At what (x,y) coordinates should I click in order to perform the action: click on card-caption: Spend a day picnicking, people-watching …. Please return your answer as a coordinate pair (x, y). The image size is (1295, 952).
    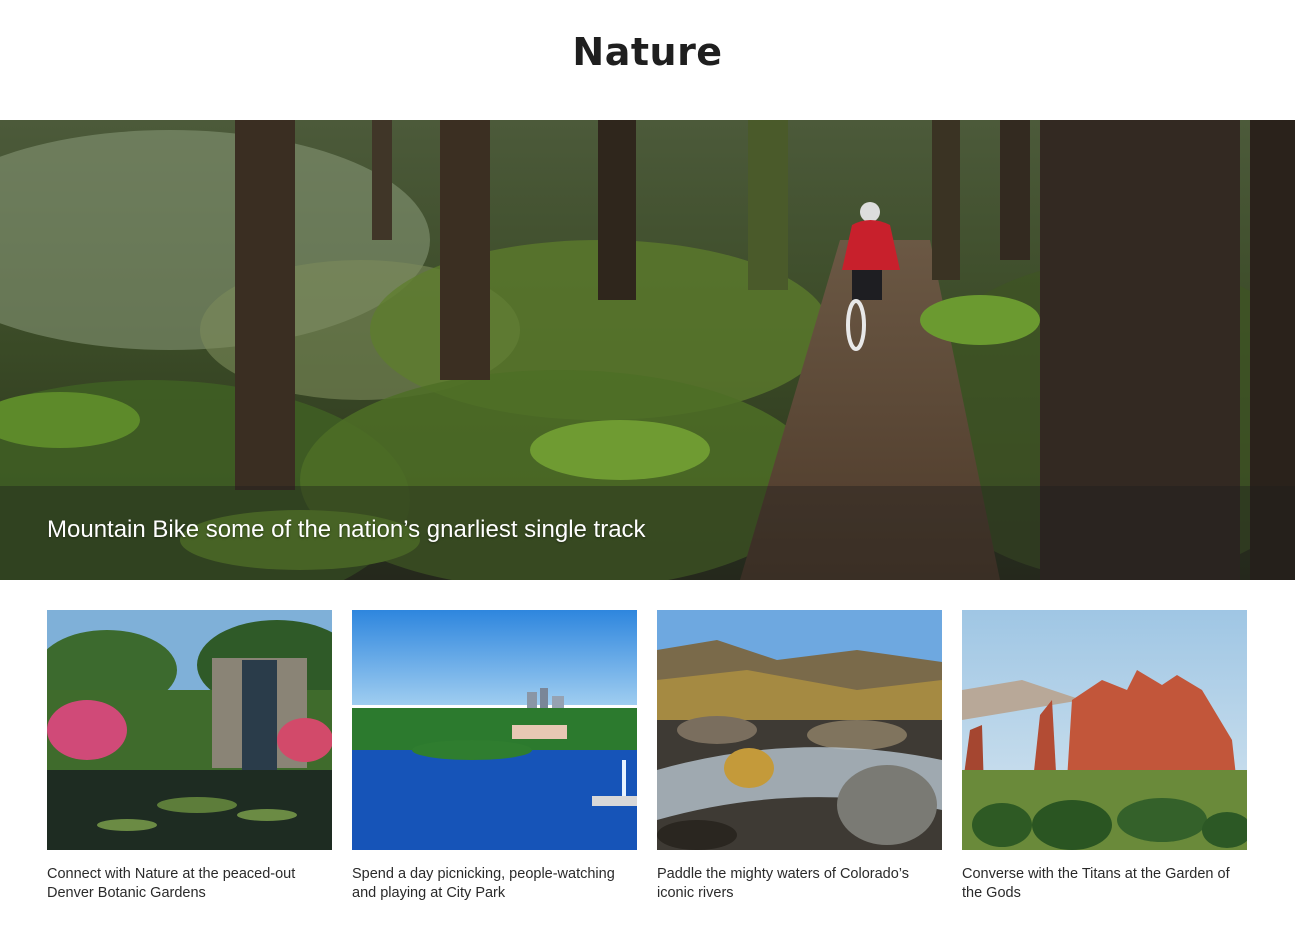
    Looking at the image, I should click on (483, 883).